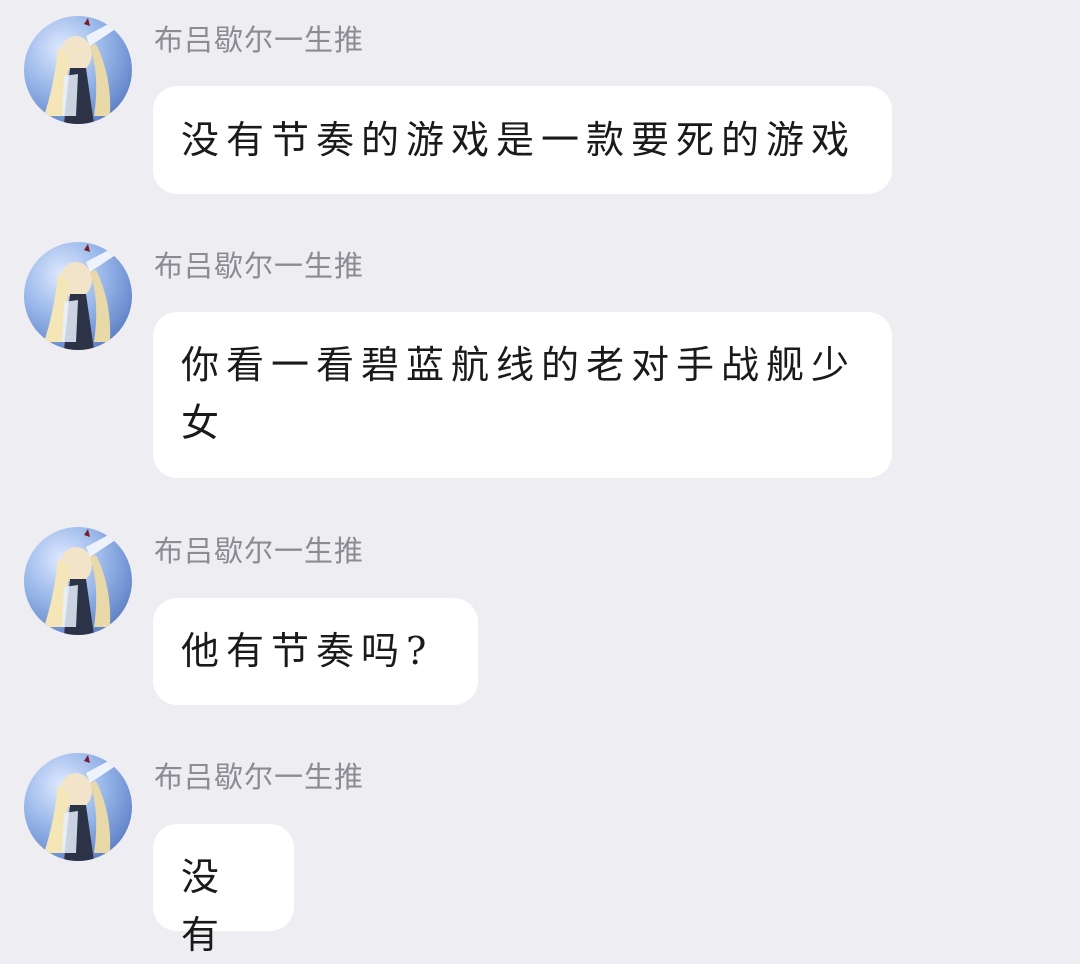  Describe the element at coordinates (223, 890) in the screenshot. I see `message-bubble: 没有` at that location.